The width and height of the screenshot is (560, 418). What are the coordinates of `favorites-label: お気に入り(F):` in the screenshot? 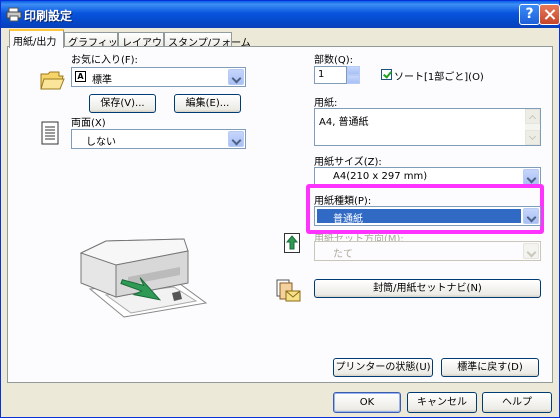 It's located at (104, 60).